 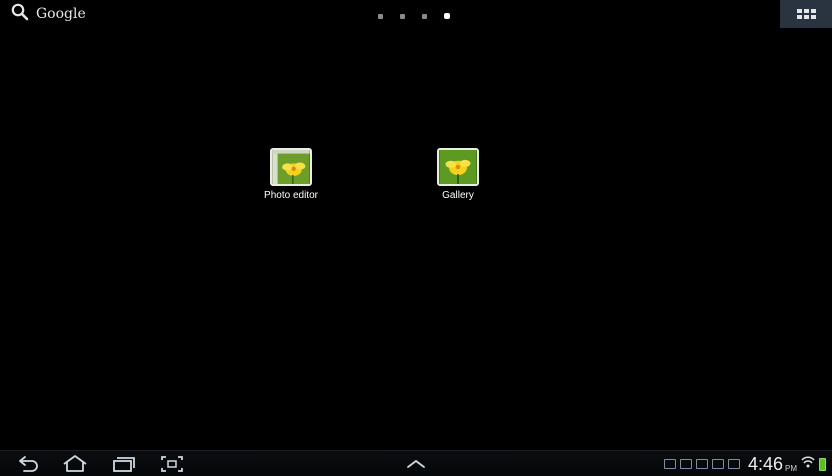 What do you see at coordinates (685, 464) in the screenshot?
I see `usb-icon` at bounding box center [685, 464].